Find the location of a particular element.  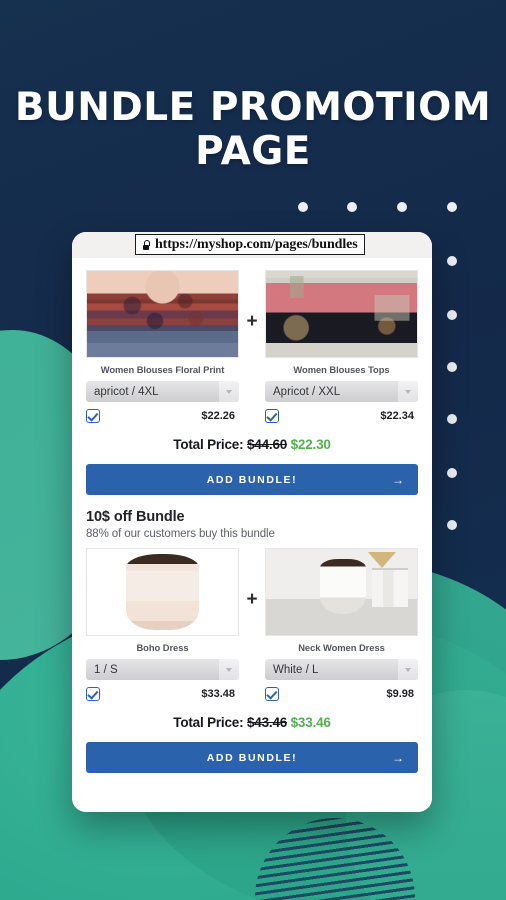

product-image-neck-women-dress is located at coordinates (341, 592).